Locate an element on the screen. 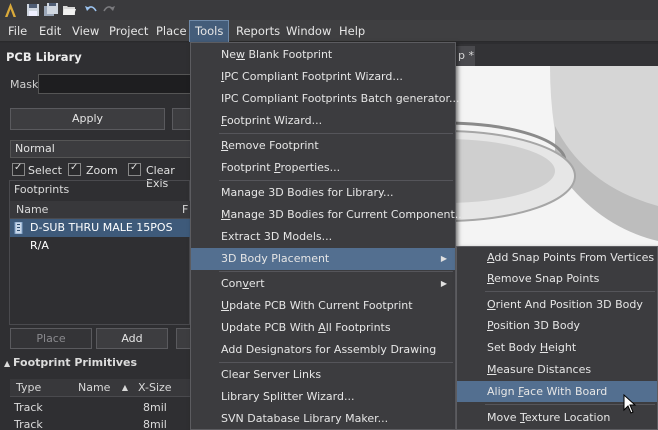 The height and width of the screenshot is (430, 658). menu-item-clear-server-links: Clear Server Links is located at coordinates (323, 375).